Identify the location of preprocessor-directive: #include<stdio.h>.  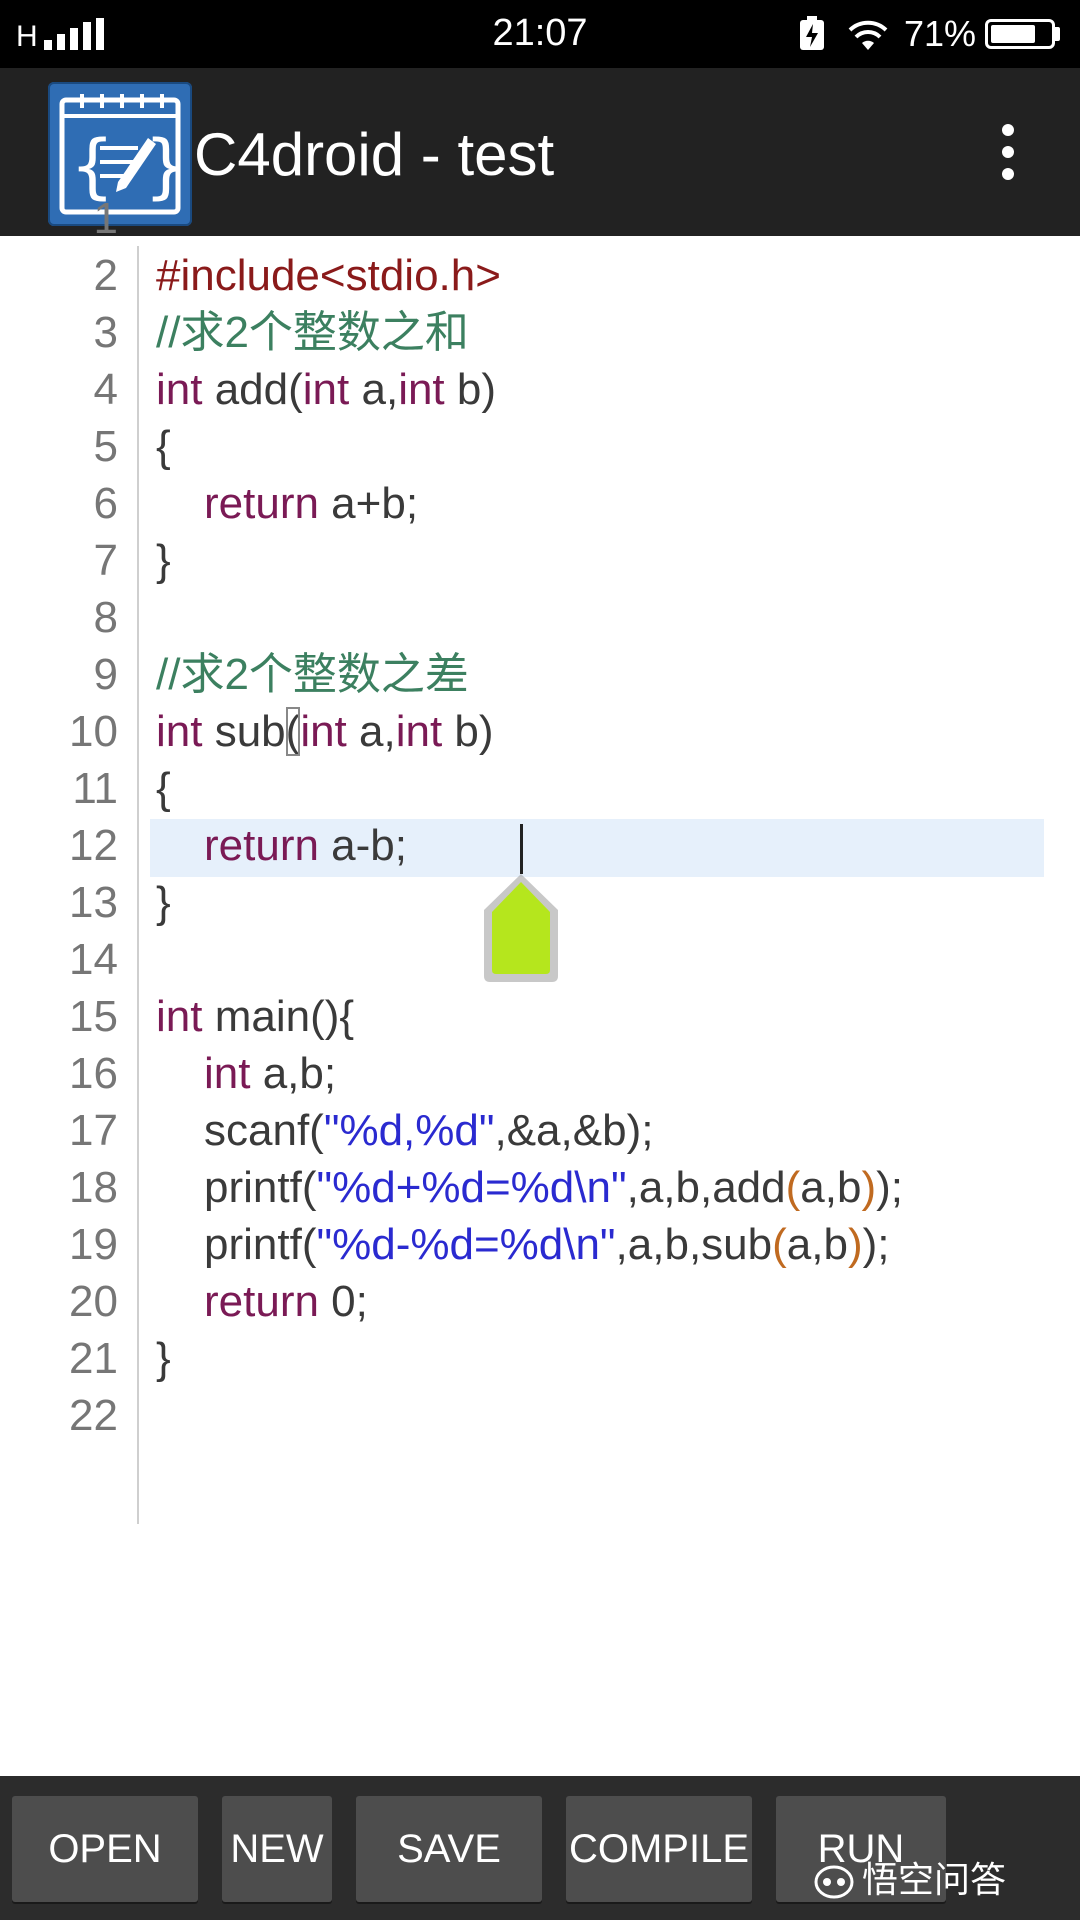
(328, 275).